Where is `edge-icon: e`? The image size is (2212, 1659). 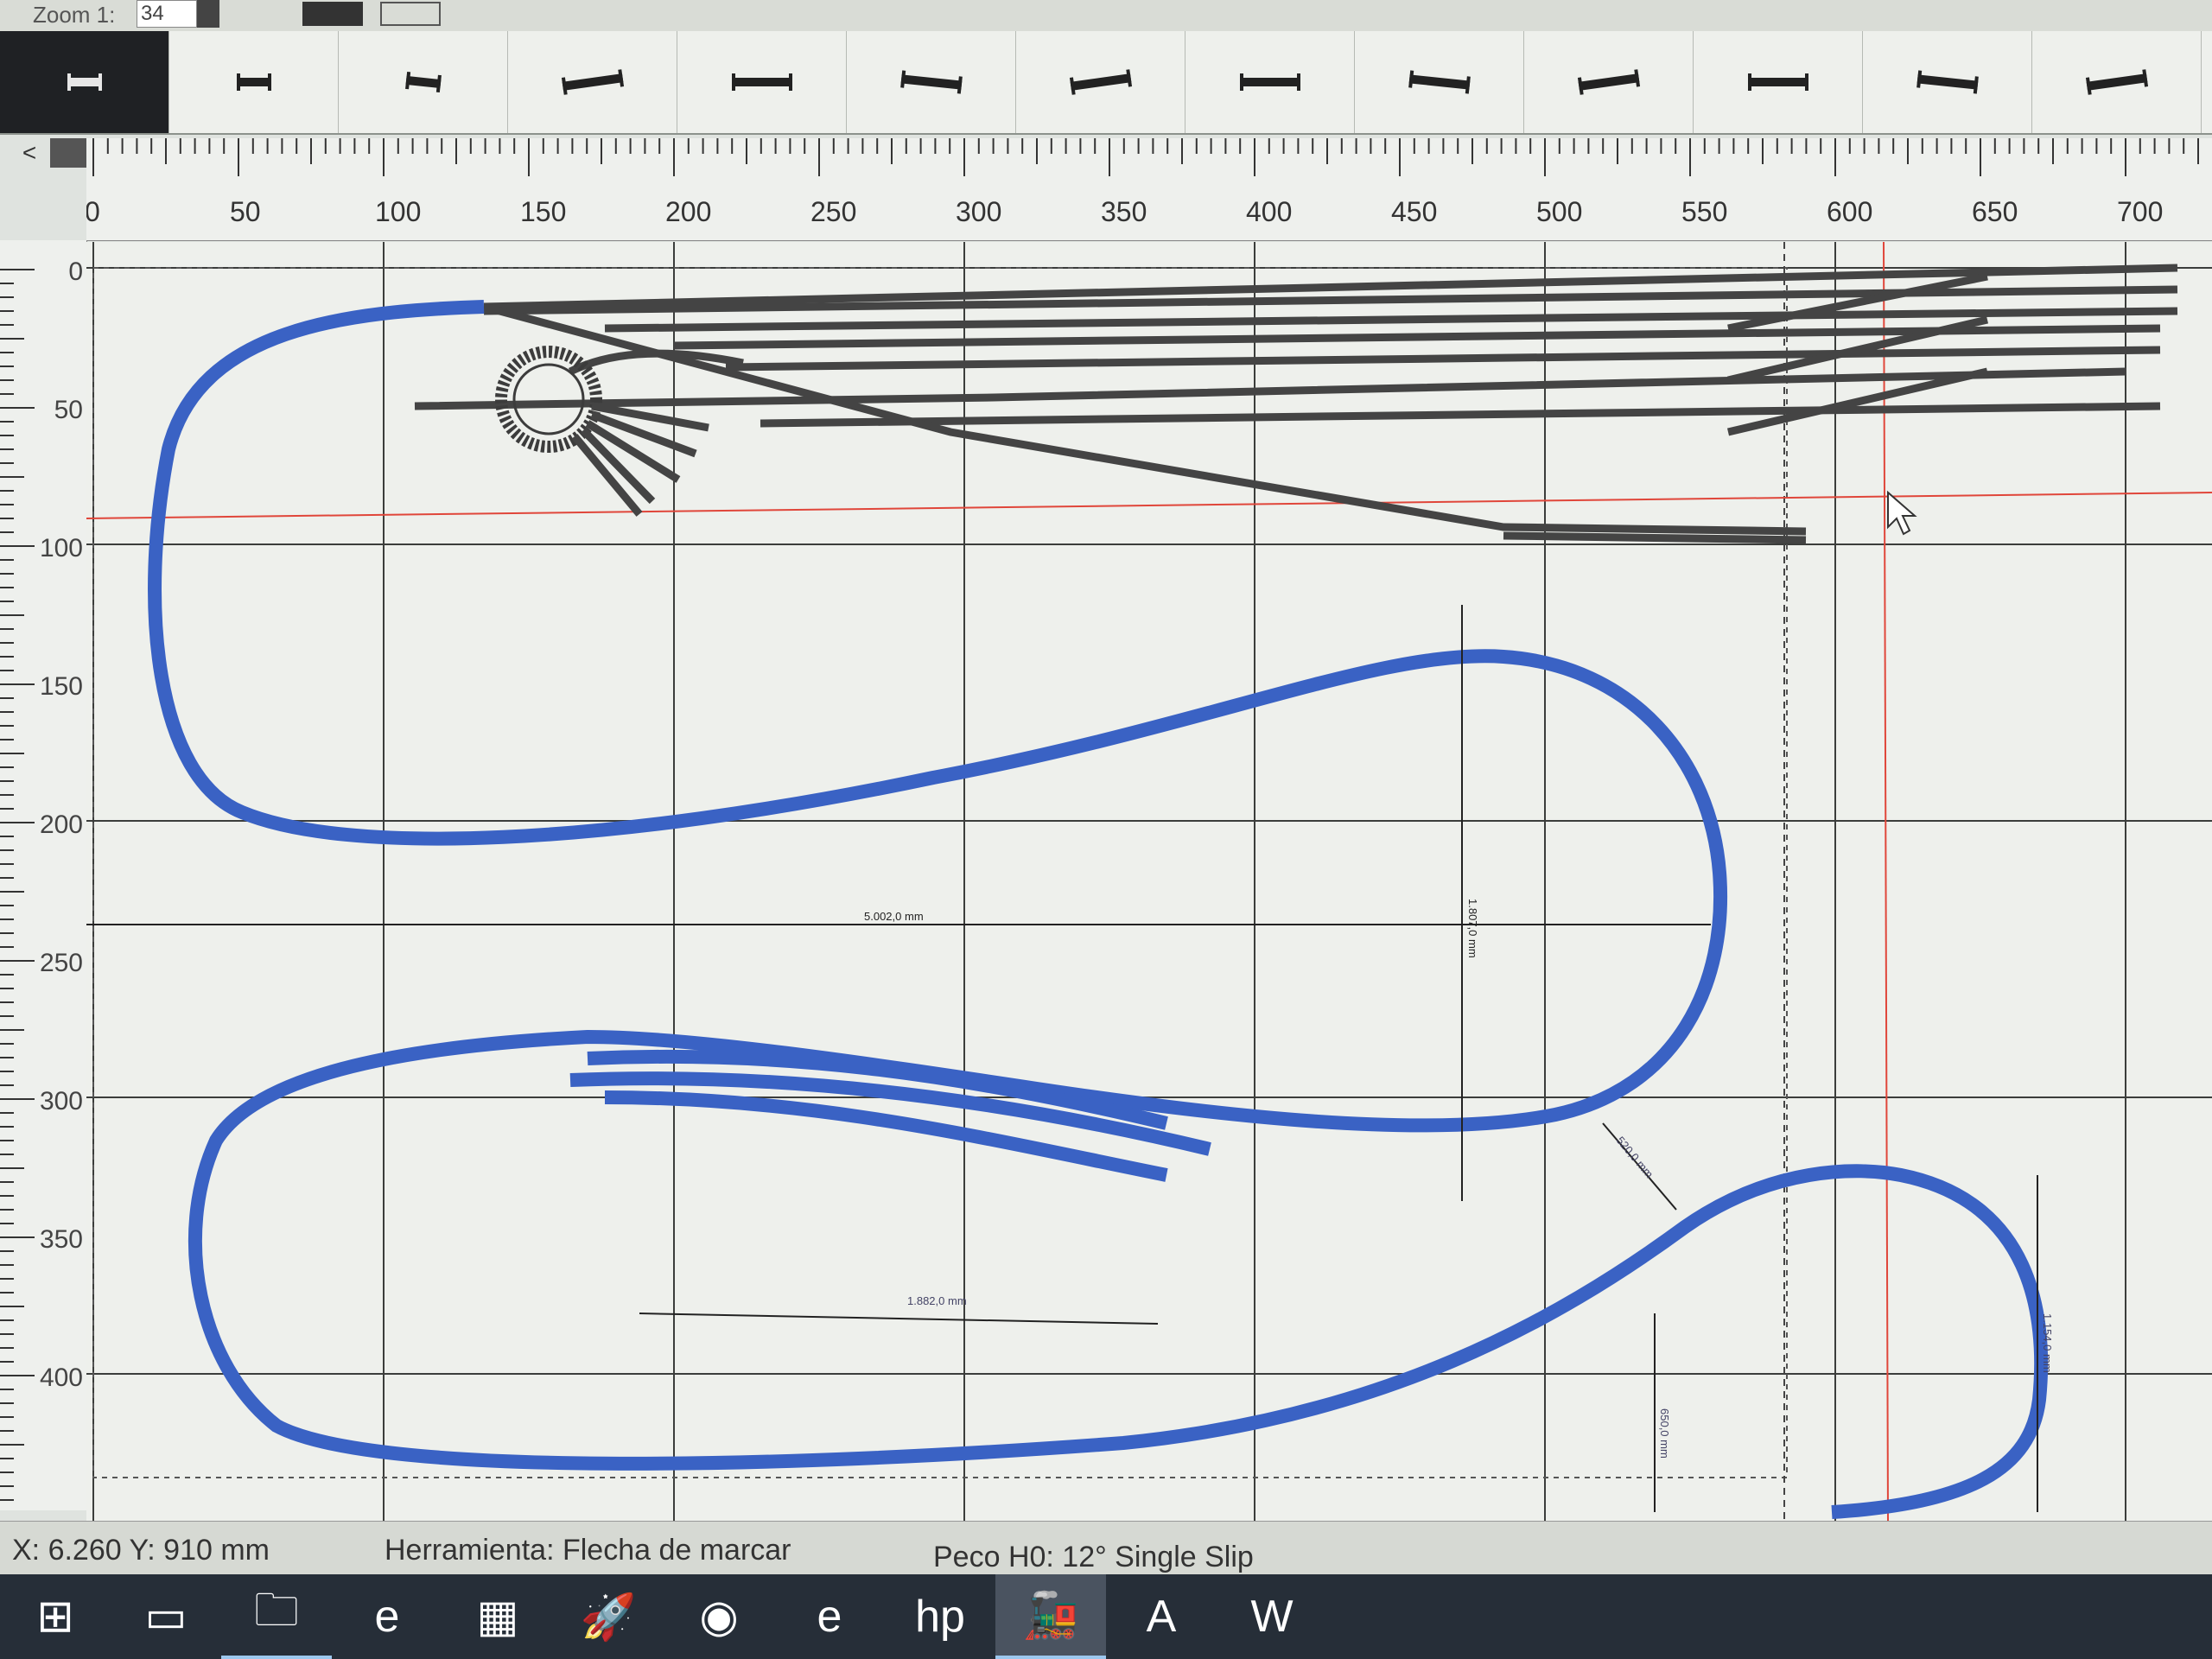 edge-icon: e is located at coordinates (387, 1616).